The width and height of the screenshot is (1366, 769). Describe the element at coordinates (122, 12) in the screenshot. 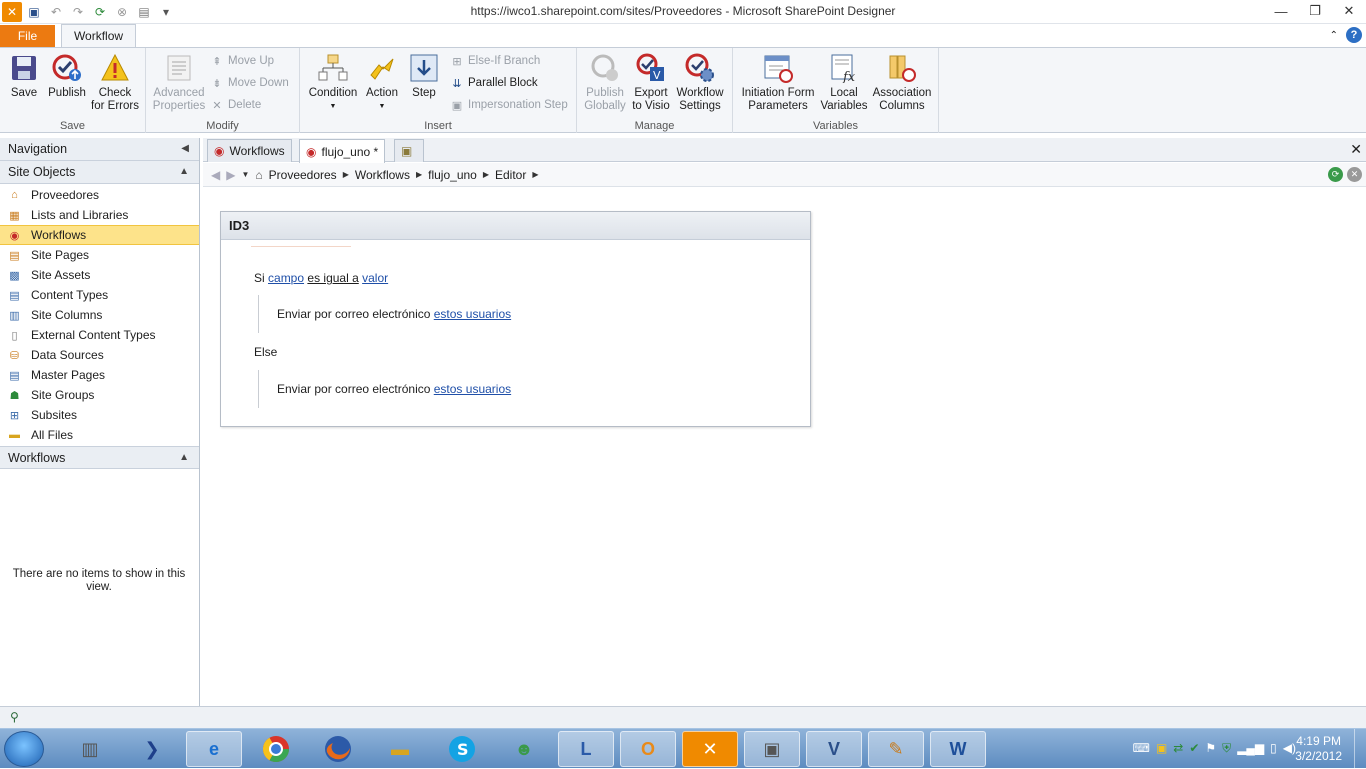

I see `stop-icon: ⊗` at that location.